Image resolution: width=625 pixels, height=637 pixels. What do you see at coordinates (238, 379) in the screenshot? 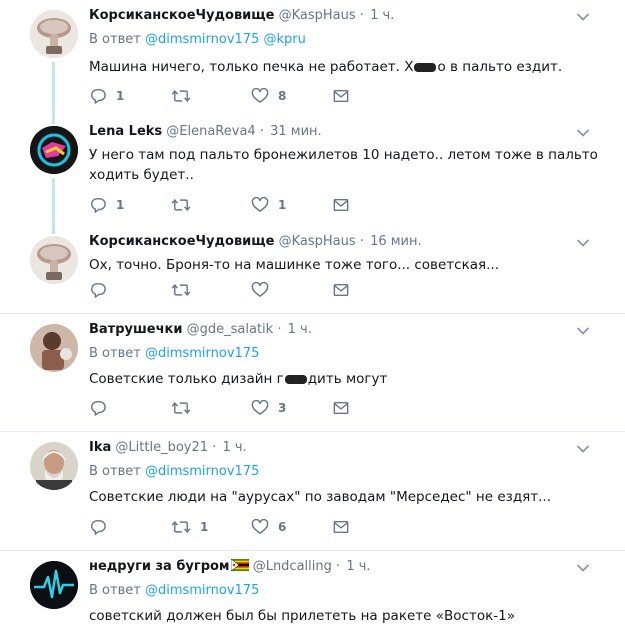
I see `tweet-text: Советские только дизайн г дить могут` at bounding box center [238, 379].